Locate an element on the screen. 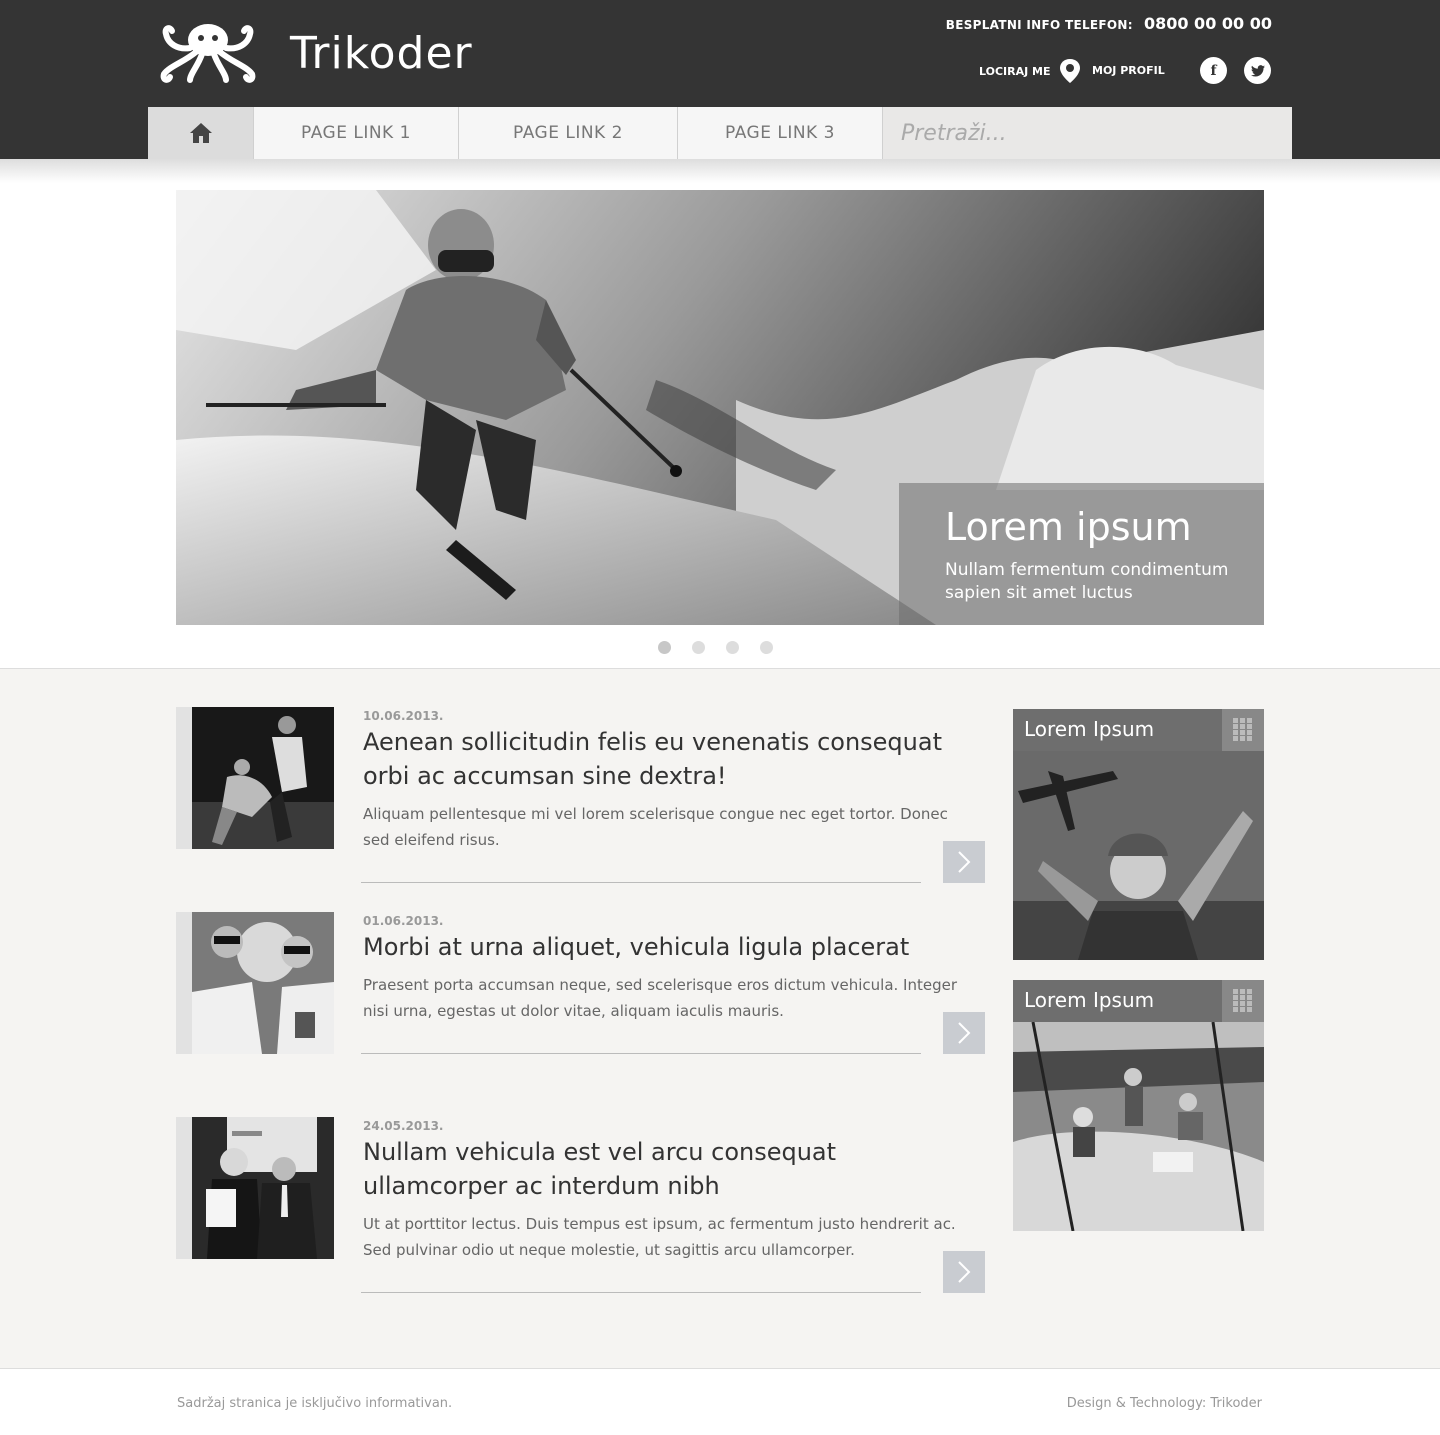 The image size is (1440, 1435). my-profile-link: MOJ PROFIL is located at coordinates (1128, 70).